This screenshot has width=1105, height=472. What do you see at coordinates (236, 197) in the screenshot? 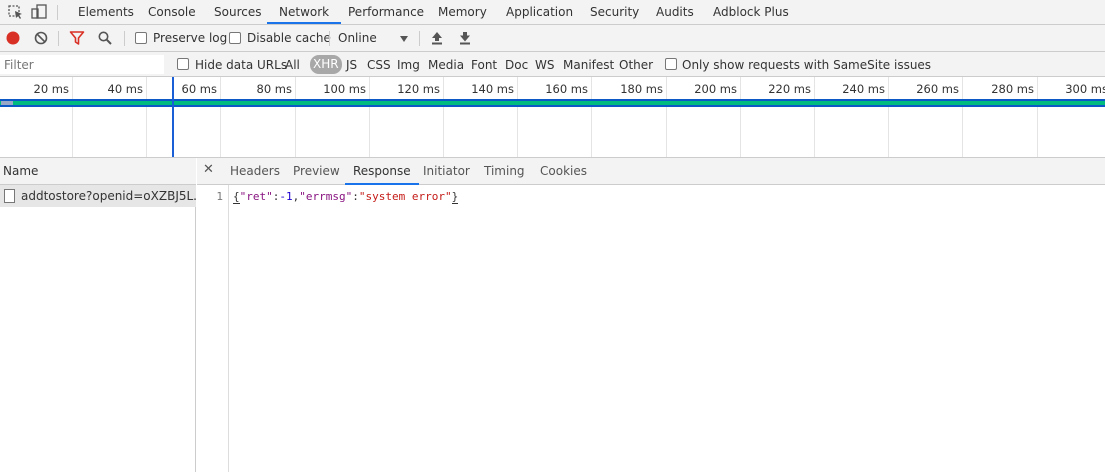
I see `open-brace: {` at bounding box center [236, 197].